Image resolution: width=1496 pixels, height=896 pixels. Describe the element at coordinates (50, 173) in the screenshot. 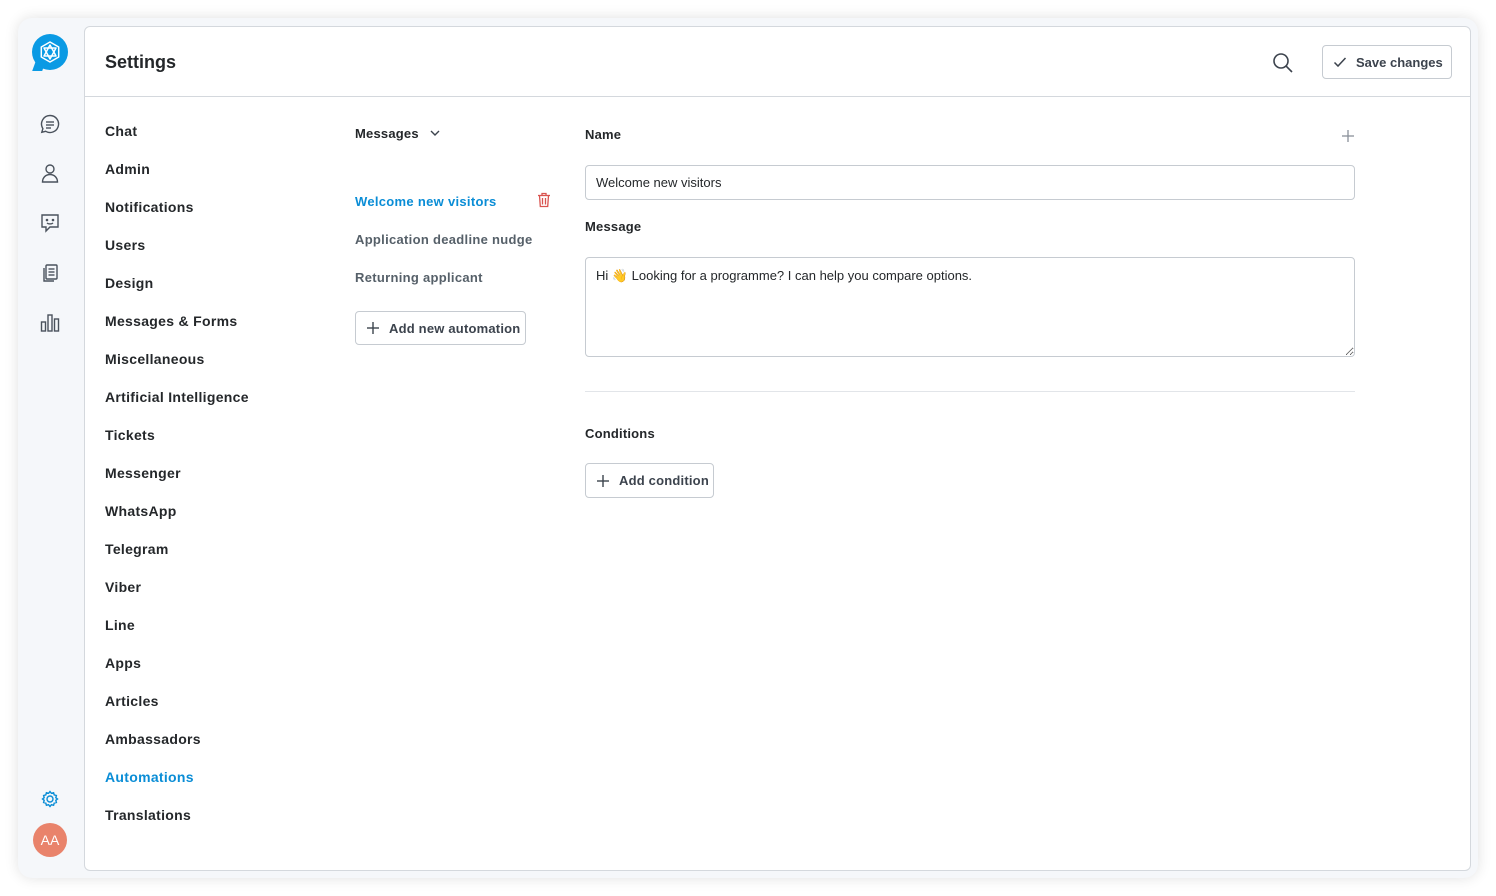

I see `user-icon` at that location.